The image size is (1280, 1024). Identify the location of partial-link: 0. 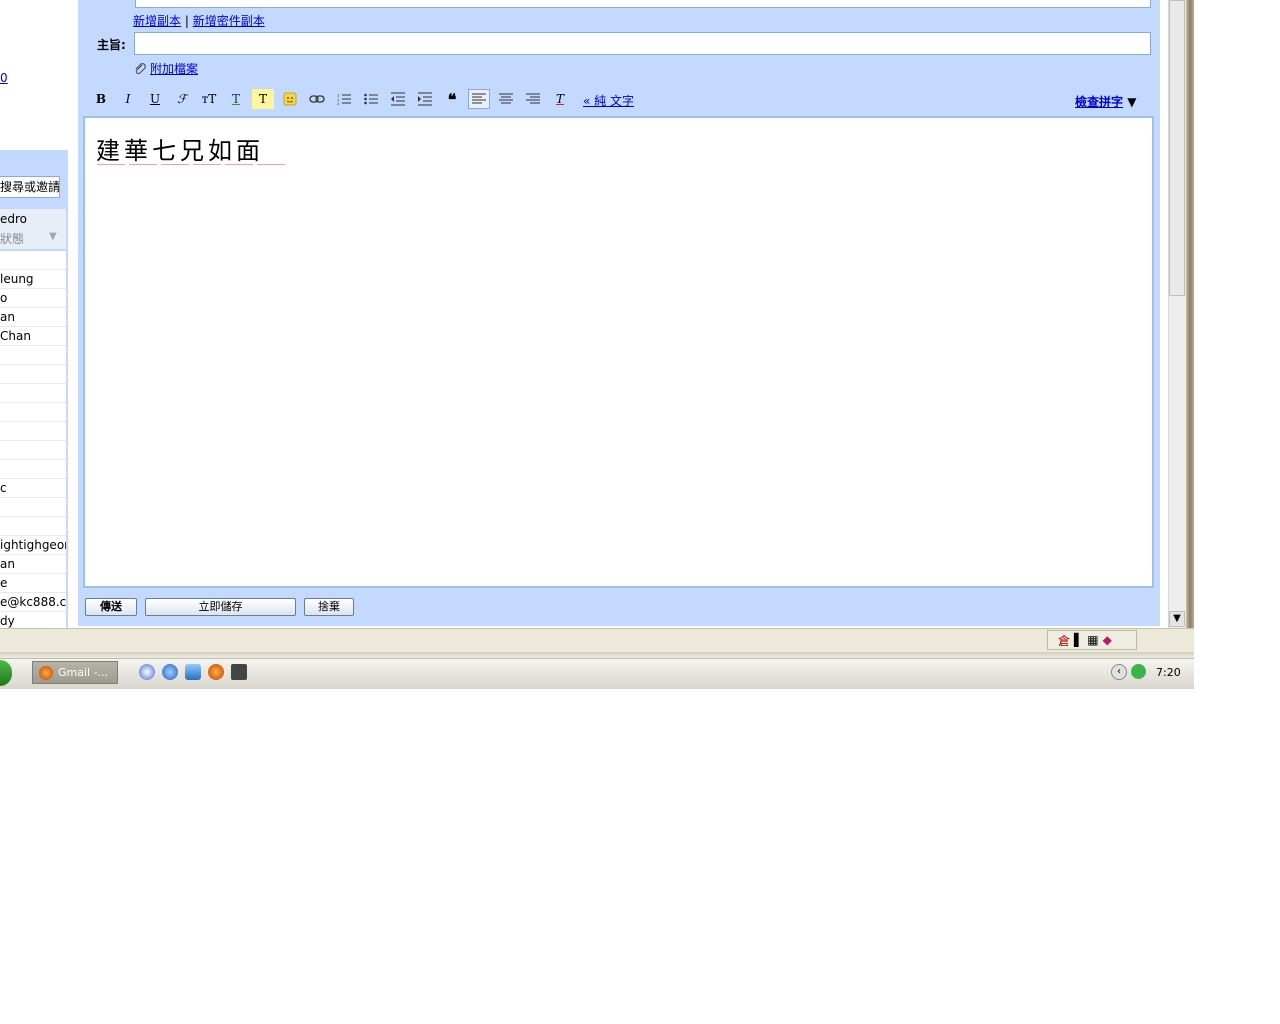
(4, 78).